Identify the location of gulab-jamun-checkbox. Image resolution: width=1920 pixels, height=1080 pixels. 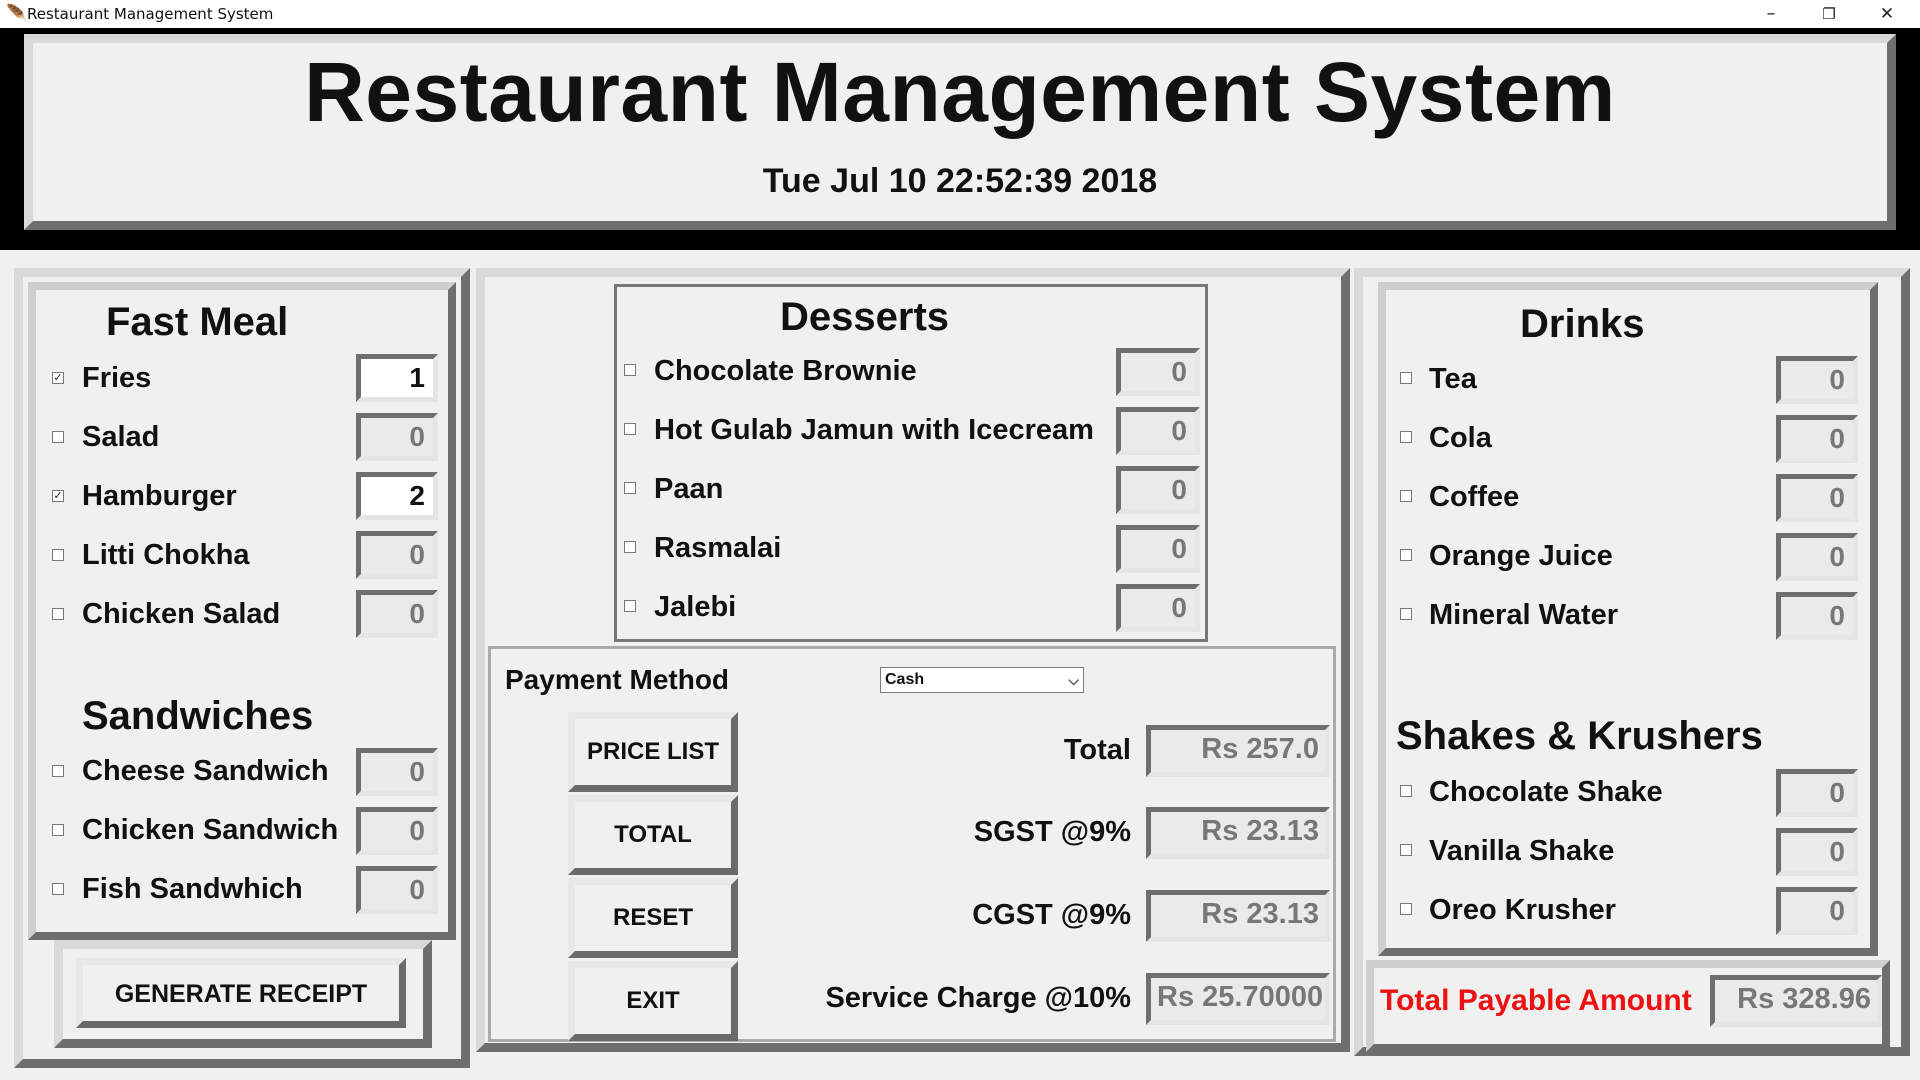
(630, 429).